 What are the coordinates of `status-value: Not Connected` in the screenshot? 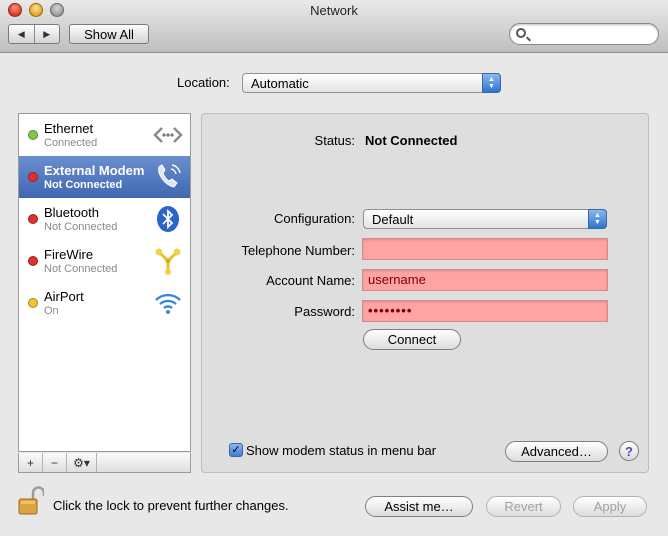 It's located at (411, 140).